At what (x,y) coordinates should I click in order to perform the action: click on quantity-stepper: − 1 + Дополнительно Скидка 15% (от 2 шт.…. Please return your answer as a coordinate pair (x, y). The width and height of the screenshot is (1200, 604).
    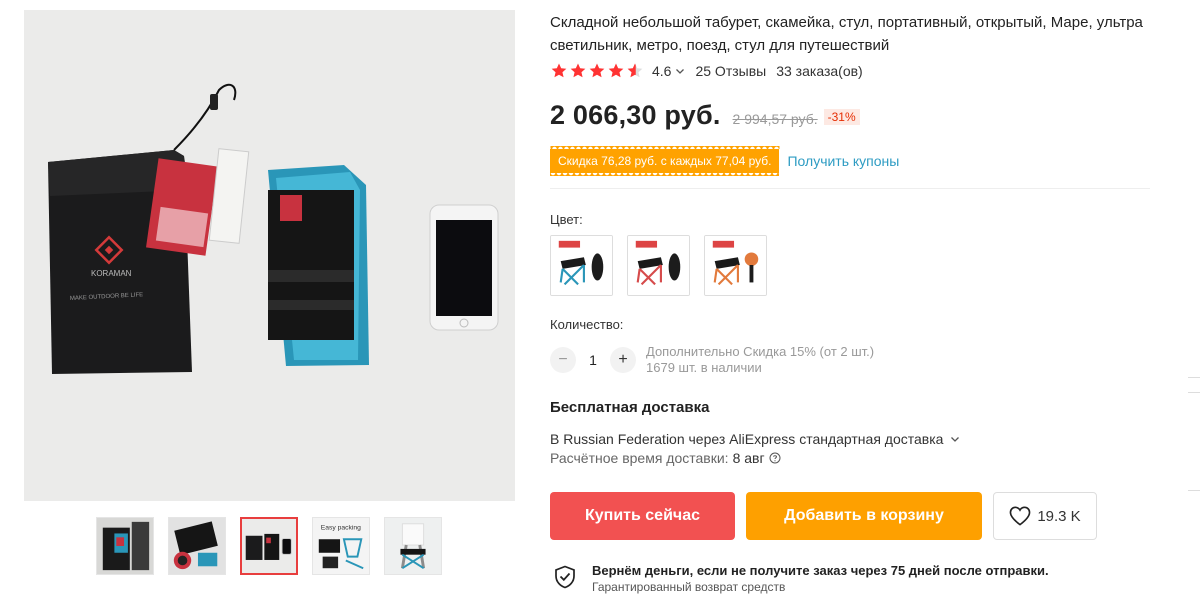
    Looking at the image, I should click on (712, 360).